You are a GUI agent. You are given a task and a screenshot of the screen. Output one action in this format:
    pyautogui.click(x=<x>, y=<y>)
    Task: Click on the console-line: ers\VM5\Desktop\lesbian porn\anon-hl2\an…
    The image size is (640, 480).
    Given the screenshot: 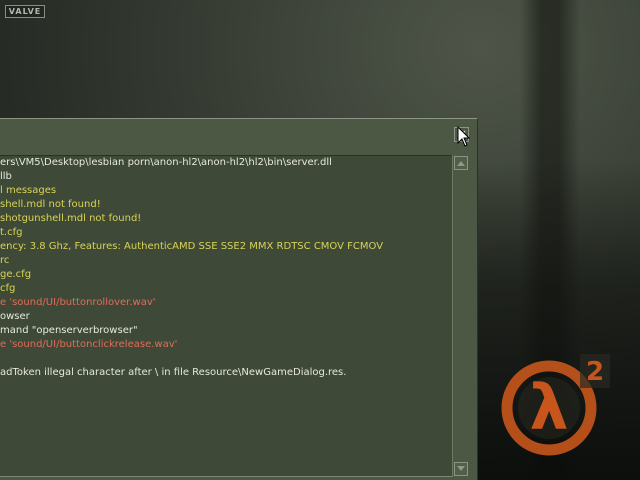 What is the action you would take?
    pyautogui.click(x=166, y=162)
    